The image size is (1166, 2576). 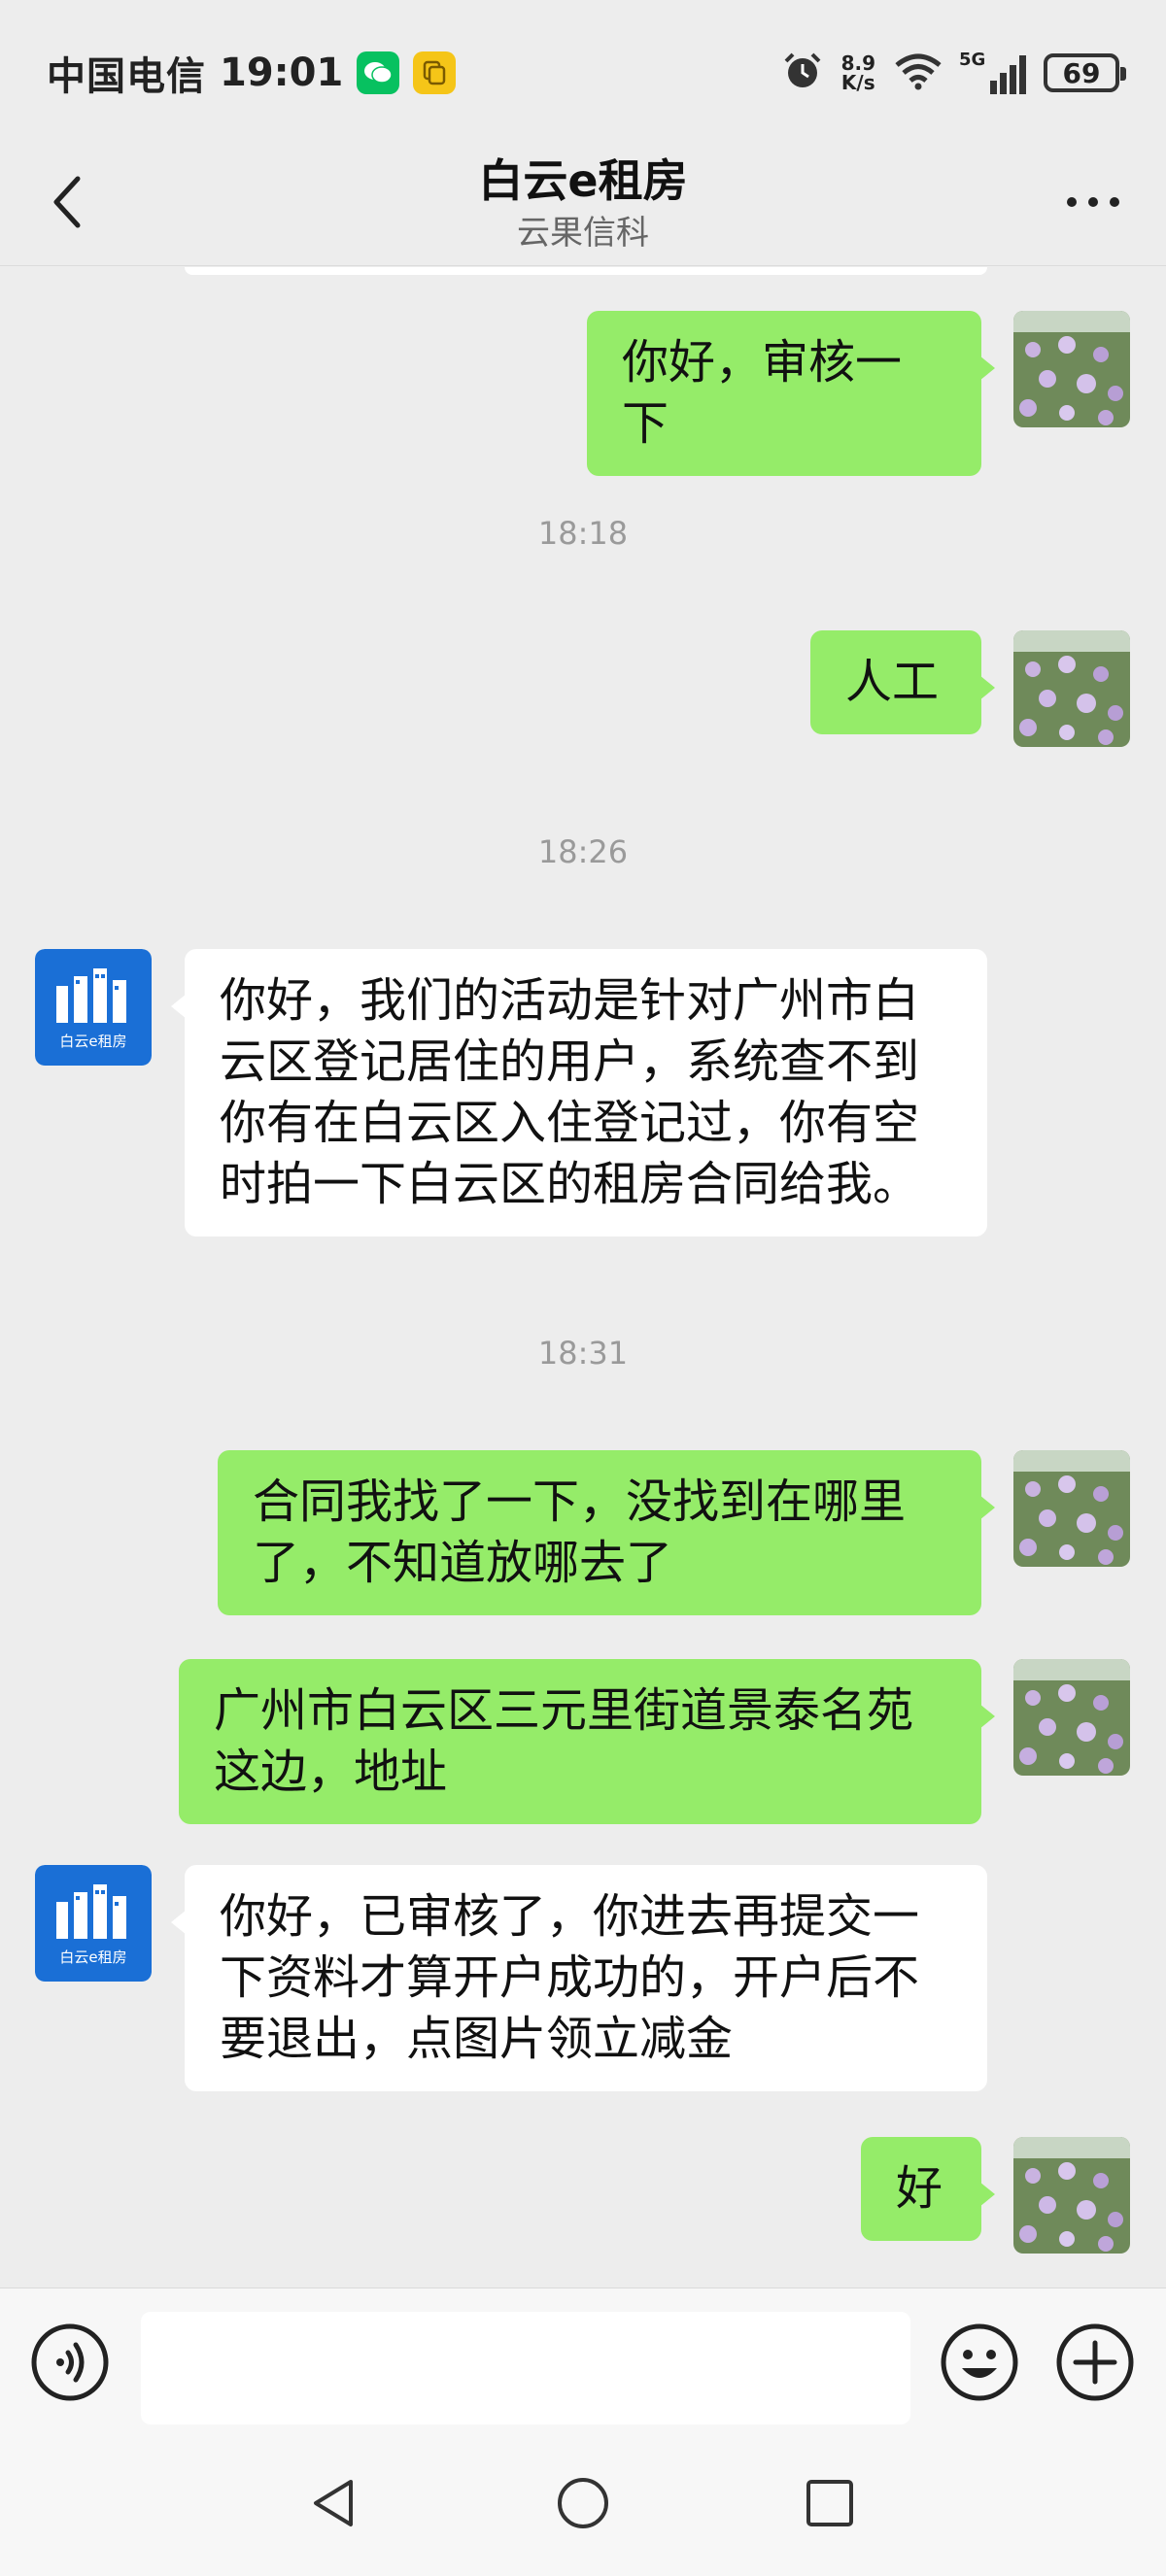 What do you see at coordinates (583, 533) in the screenshot?
I see `timestamp: 18:18` at bounding box center [583, 533].